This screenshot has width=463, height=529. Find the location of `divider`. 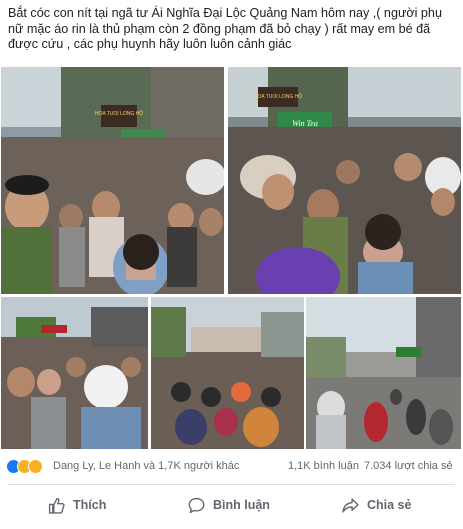

divider is located at coordinates (231, 484).